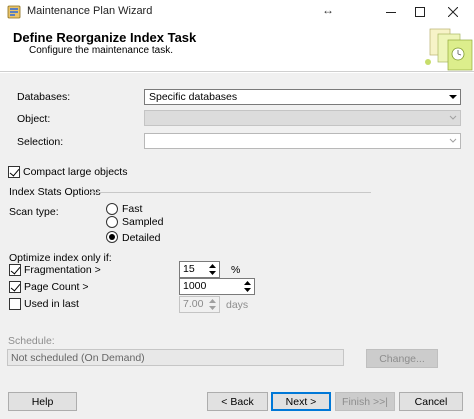 Image resolution: width=474 pixels, height=419 pixels. What do you see at coordinates (447, 49) in the screenshot?
I see `wizard-illustration-icon` at bounding box center [447, 49].